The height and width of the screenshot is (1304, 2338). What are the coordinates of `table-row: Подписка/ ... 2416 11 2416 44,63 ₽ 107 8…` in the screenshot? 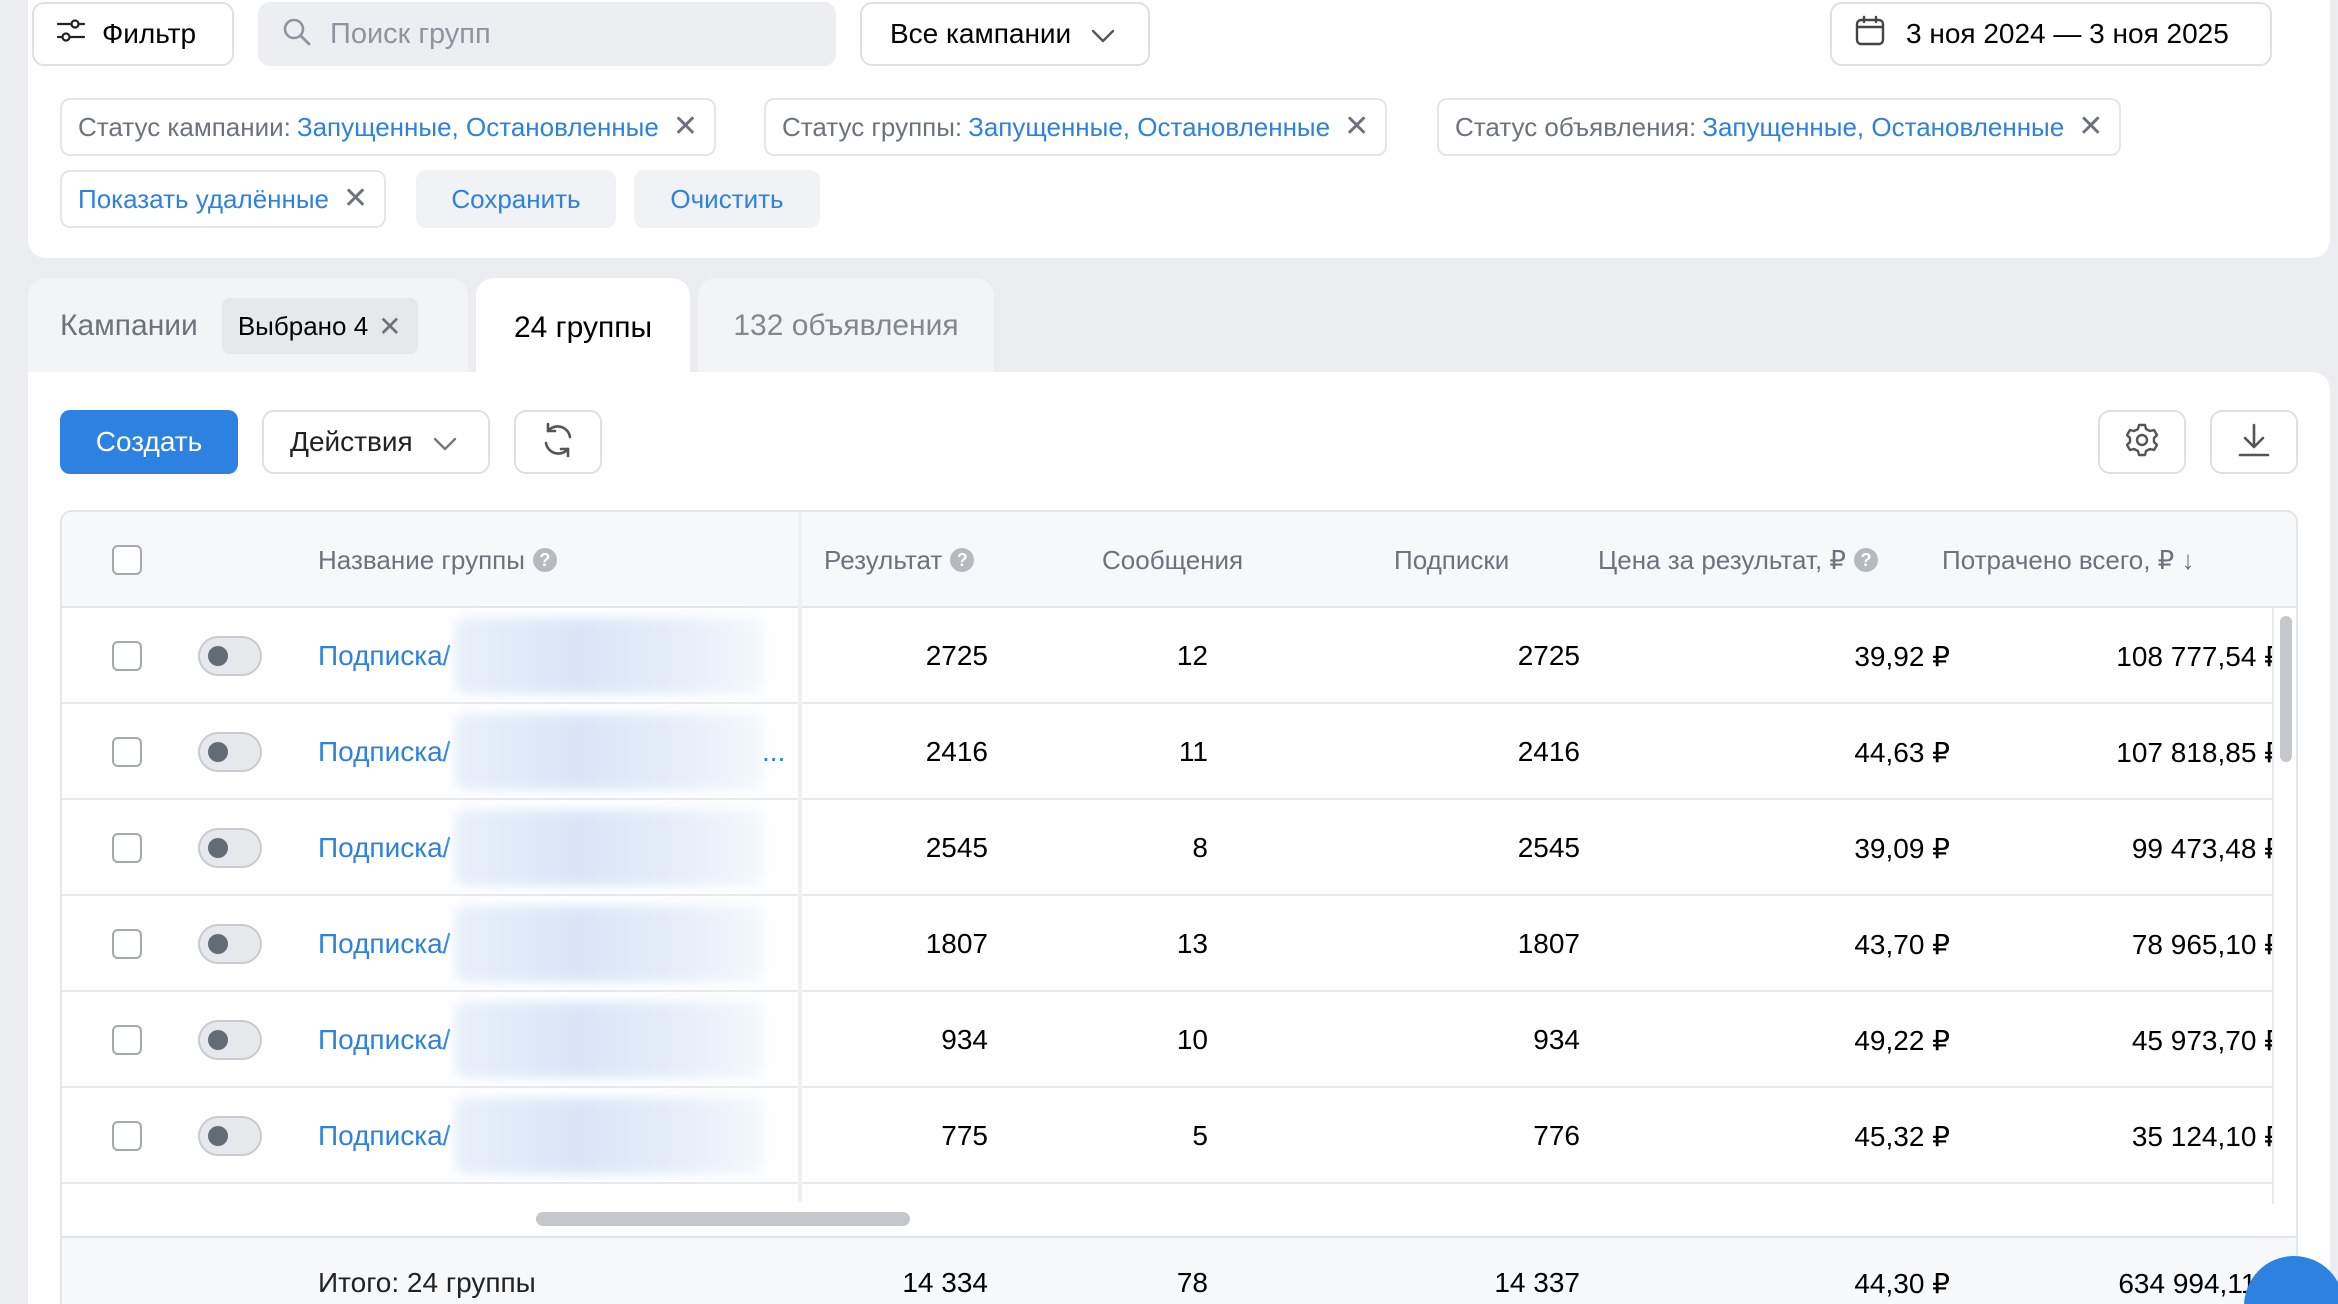 It's located at (1172, 752).